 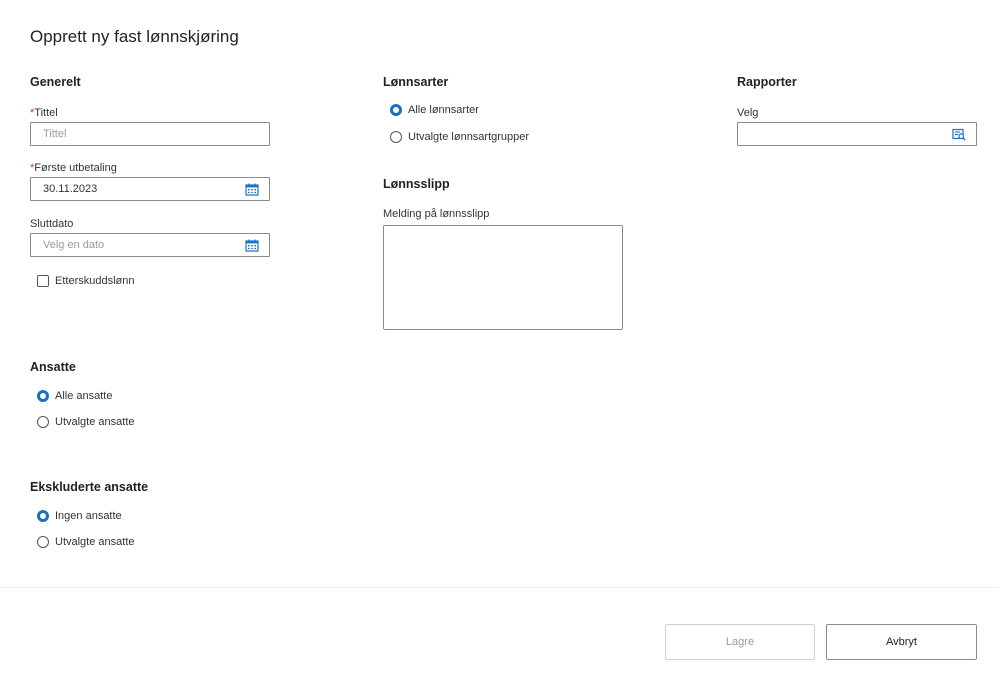 I want to click on first-payment-label-text: Første utbetaling, so click(x=75, y=168).